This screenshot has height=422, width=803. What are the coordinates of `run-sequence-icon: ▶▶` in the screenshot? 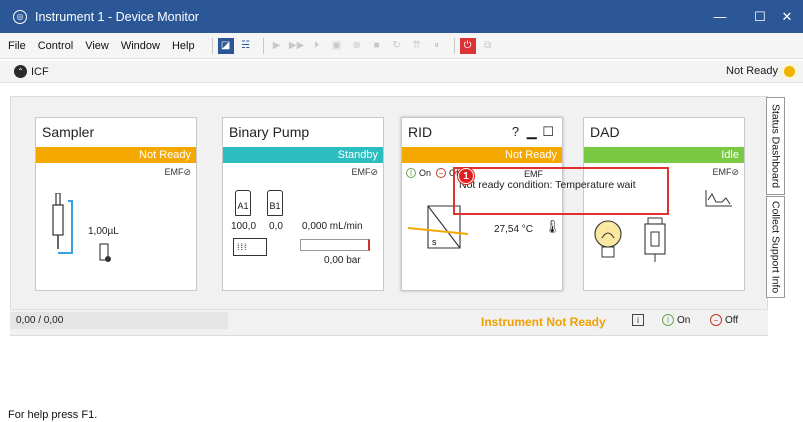 It's located at (297, 46).